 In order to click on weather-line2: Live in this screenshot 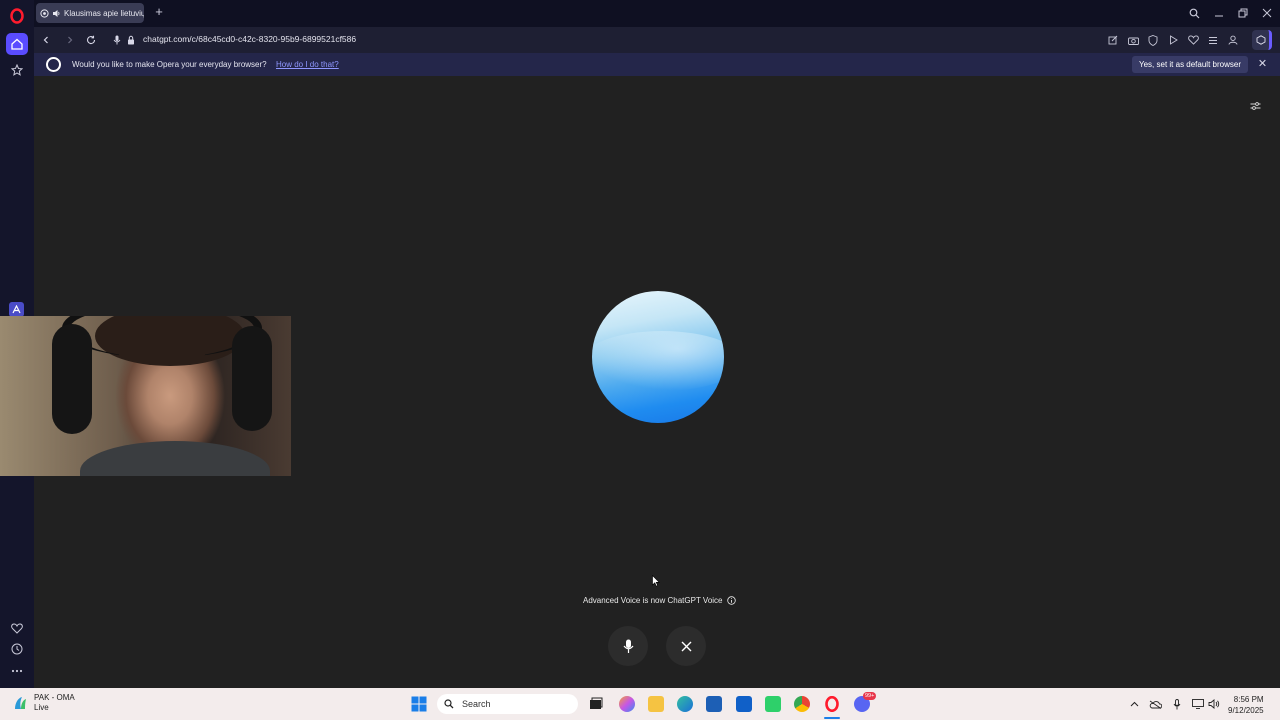, I will do `click(41, 707)`.